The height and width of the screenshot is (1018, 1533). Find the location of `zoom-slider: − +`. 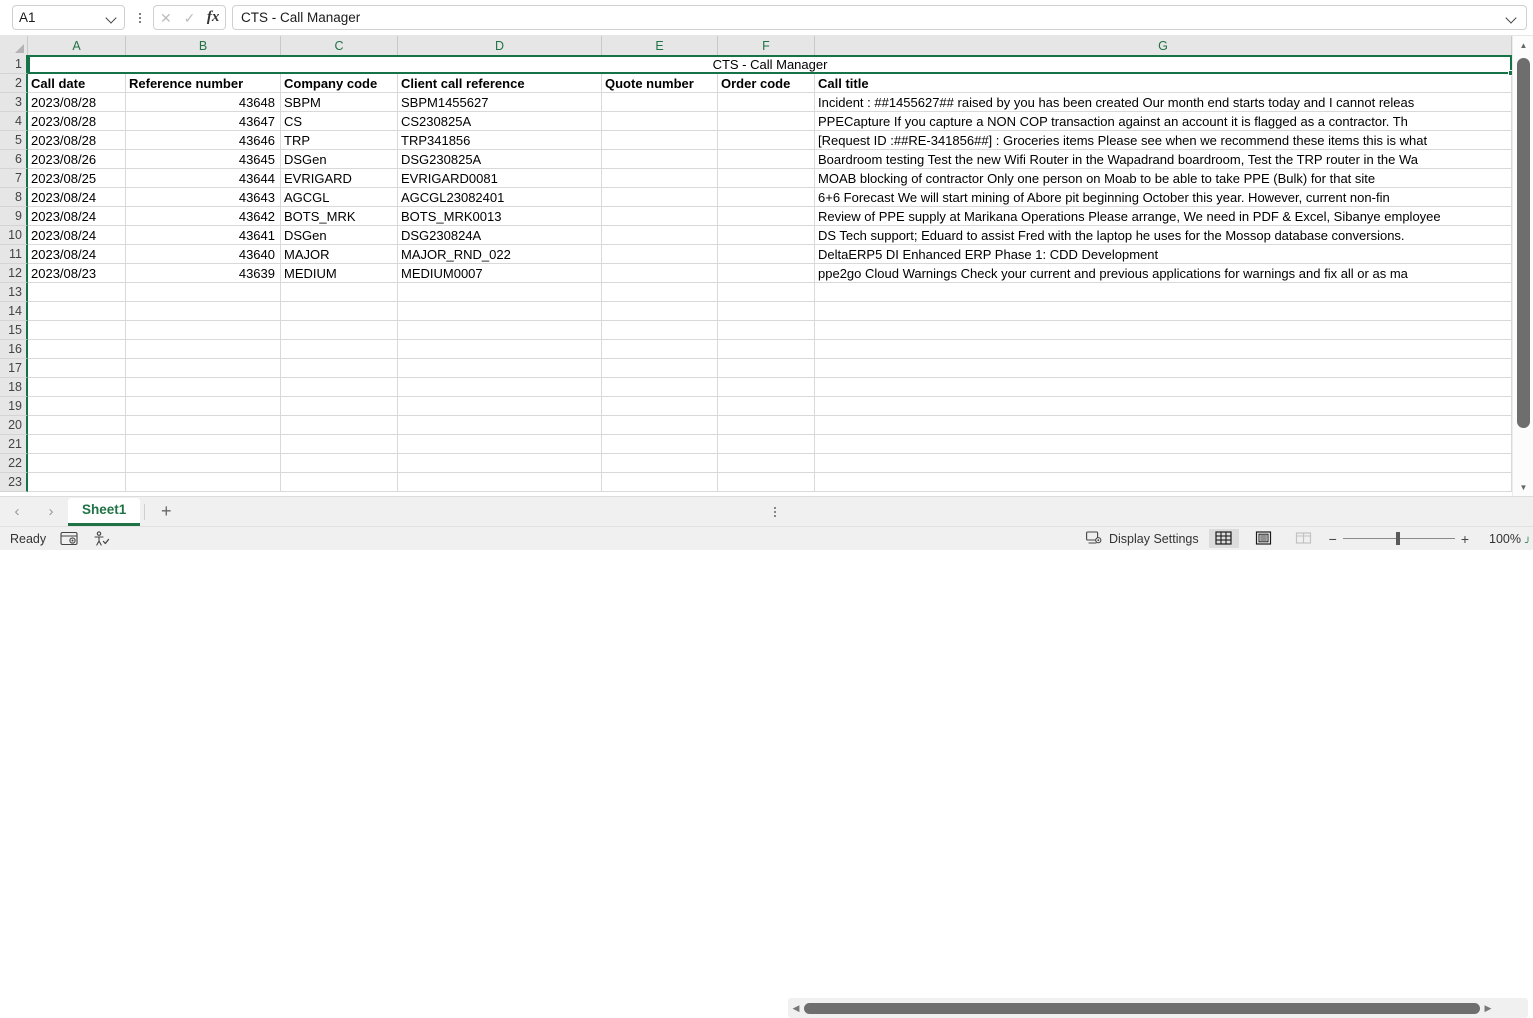

zoom-slider: − + is located at coordinates (1399, 539).